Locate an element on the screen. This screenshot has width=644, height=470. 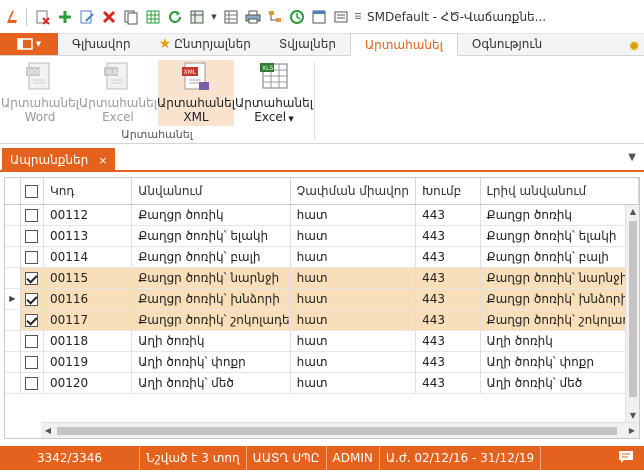
cell-code: 00119 is located at coordinates (88, 362).